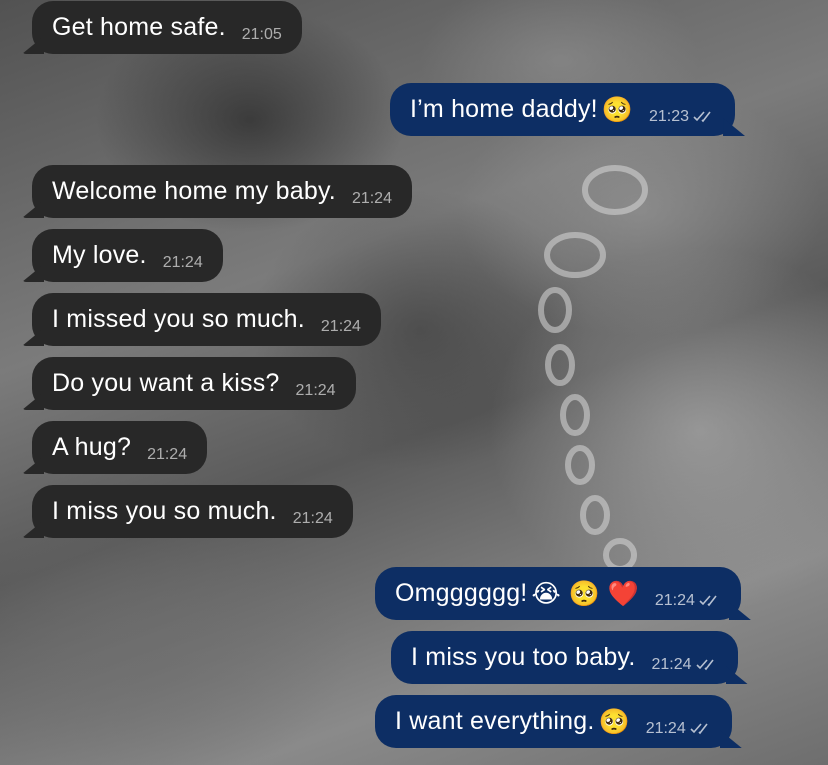 The height and width of the screenshot is (765, 828). What do you see at coordinates (92, 447) in the screenshot?
I see `message-text: A hug?` at bounding box center [92, 447].